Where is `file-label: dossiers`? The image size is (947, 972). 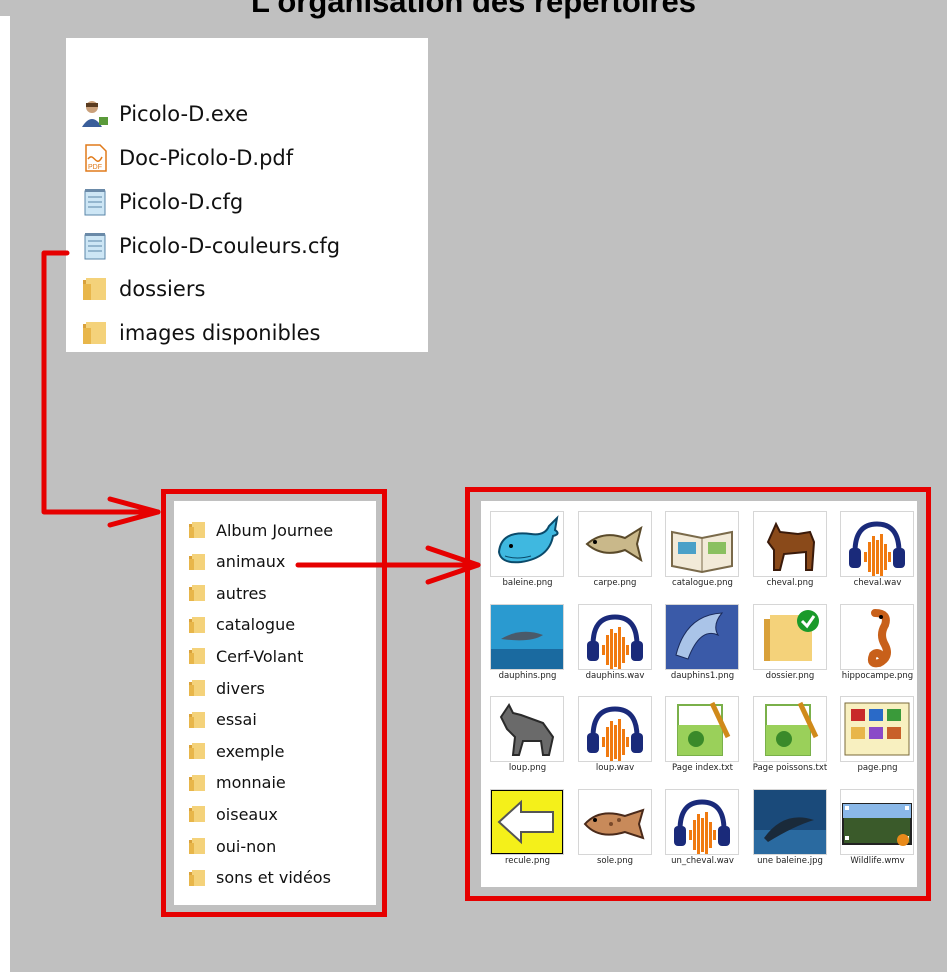 file-label: dossiers is located at coordinates (162, 289).